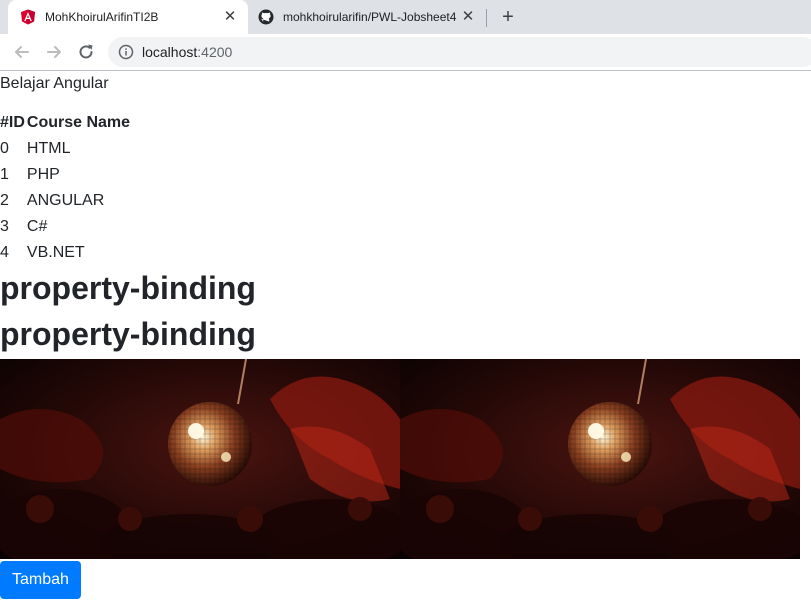 The height and width of the screenshot is (607, 811). Describe the element at coordinates (4, 174) in the screenshot. I see `cell-id: 1` at that location.